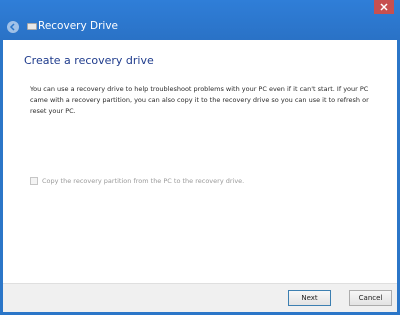 The height and width of the screenshot is (315, 400). What do you see at coordinates (200, 297) in the screenshot?
I see `wizard-footer: Next Cancel` at bounding box center [200, 297].